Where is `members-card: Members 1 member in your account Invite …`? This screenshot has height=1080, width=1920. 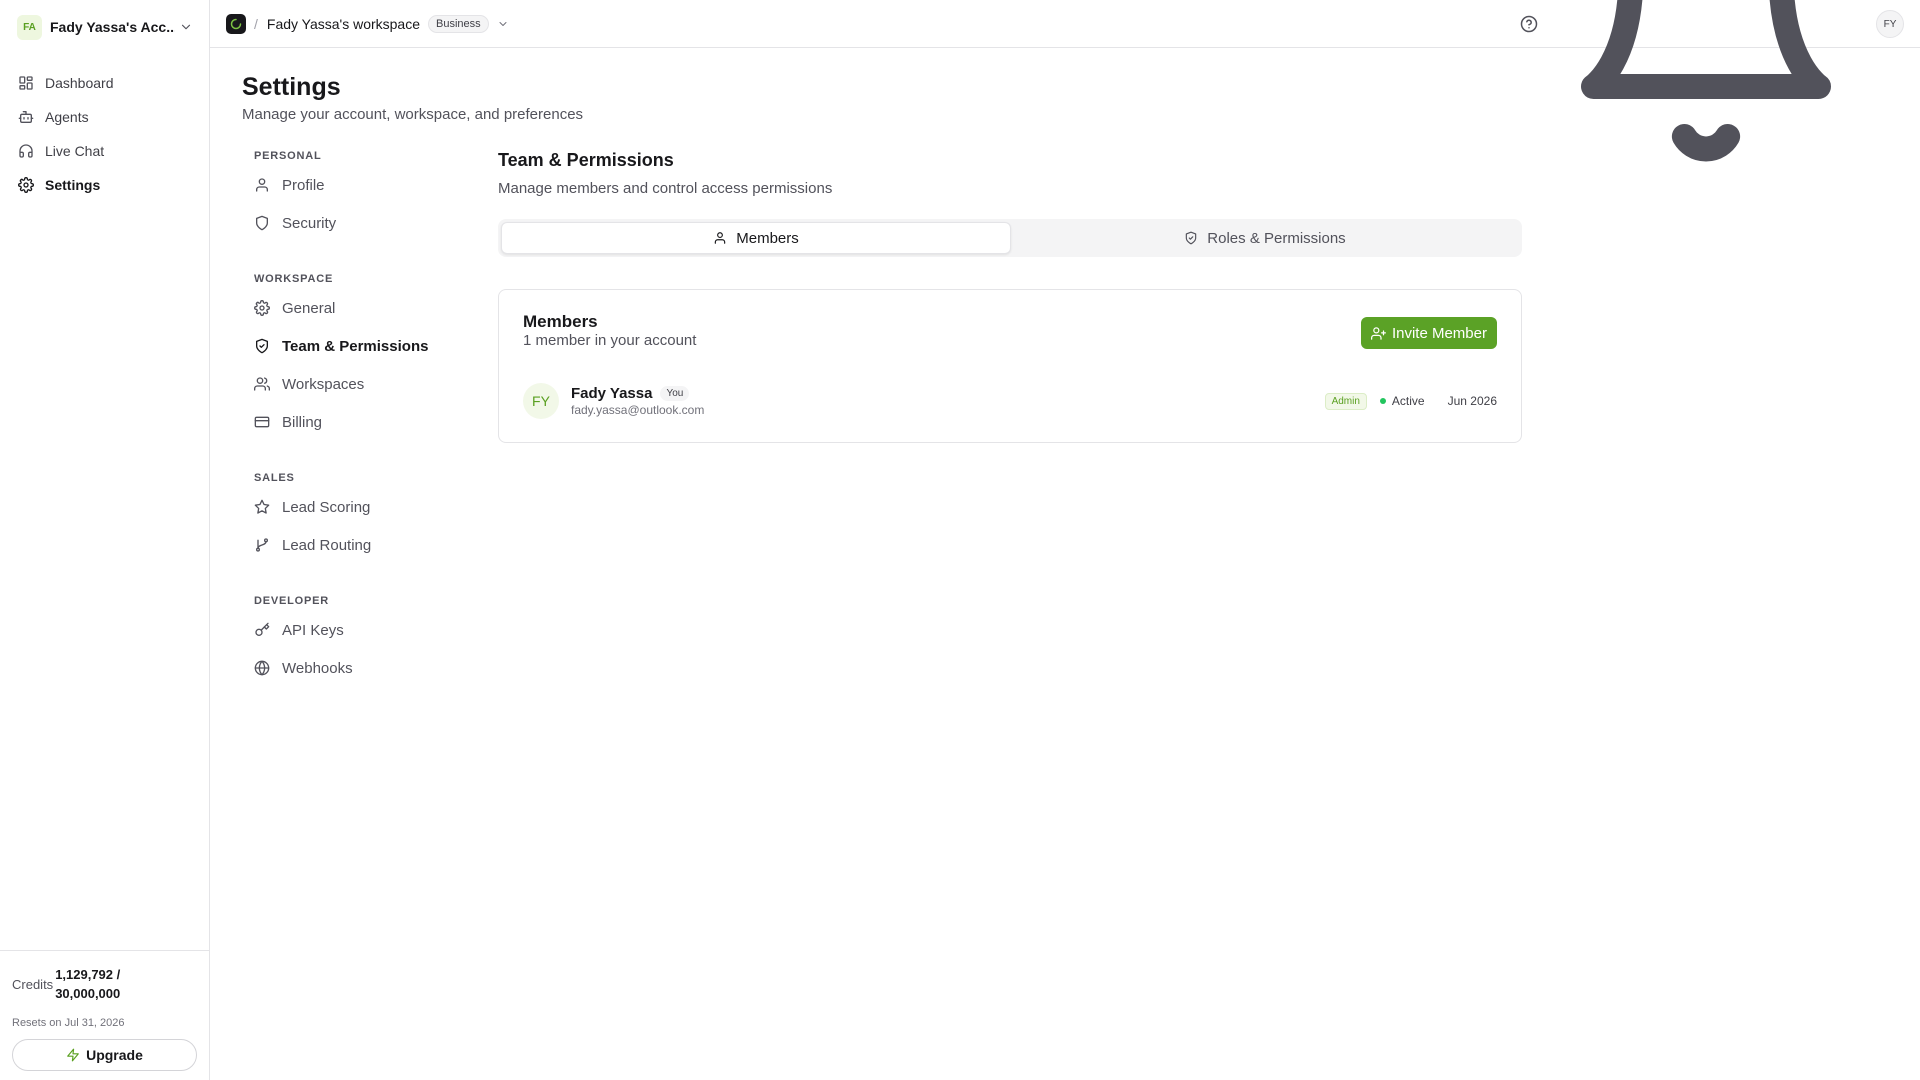 members-card: Members 1 member in your account Invite … is located at coordinates (1010, 366).